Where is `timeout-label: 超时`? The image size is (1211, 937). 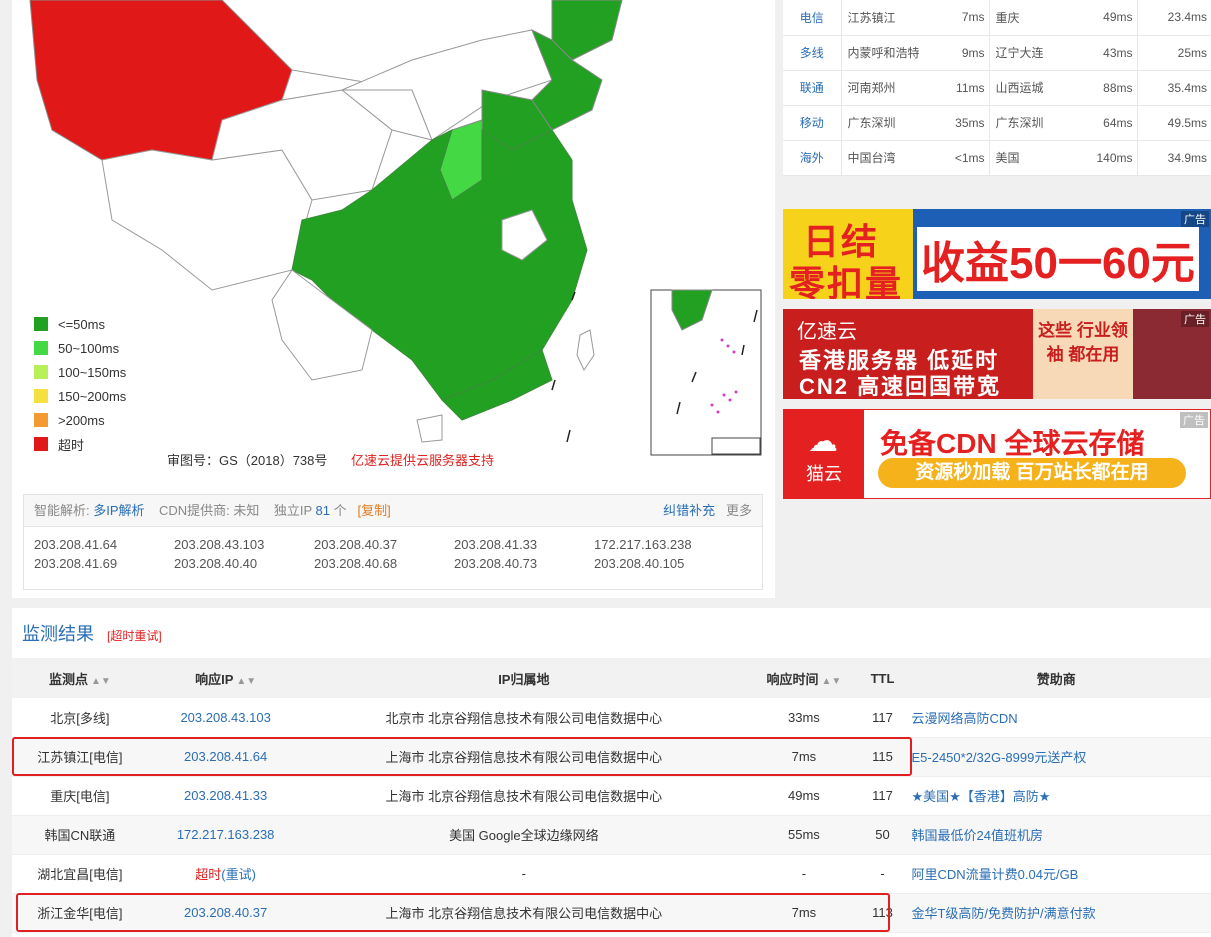 timeout-label: 超时 is located at coordinates (208, 874).